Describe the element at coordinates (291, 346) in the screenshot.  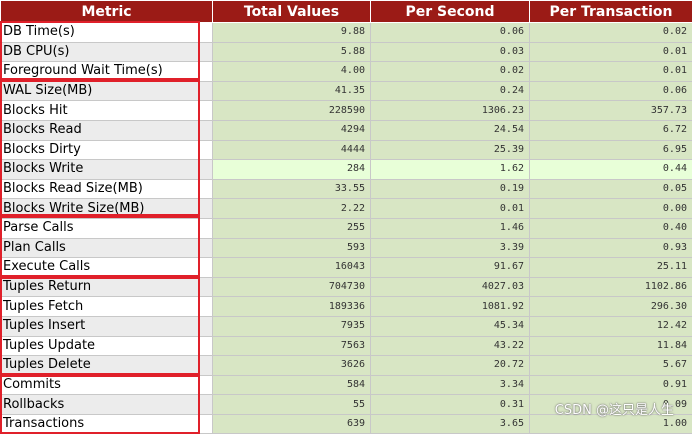
I see `total-value-cell: 7563` at that location.